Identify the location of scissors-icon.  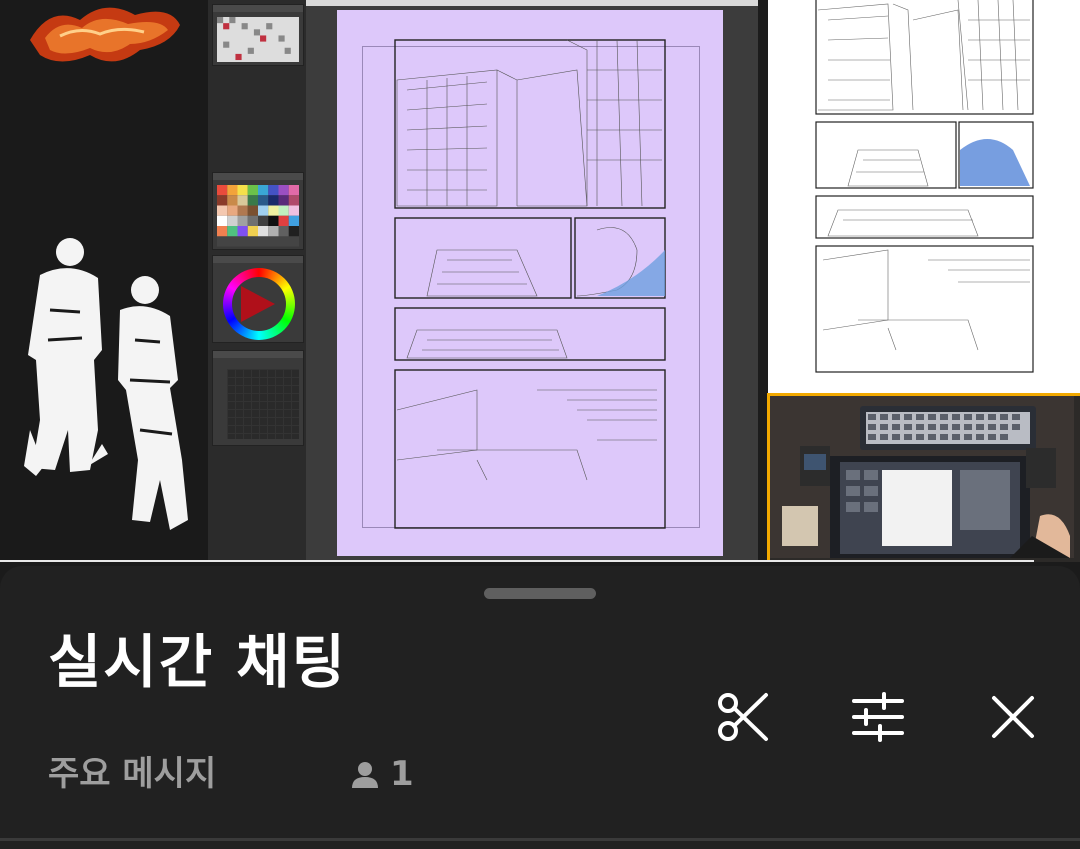
(743, 717).